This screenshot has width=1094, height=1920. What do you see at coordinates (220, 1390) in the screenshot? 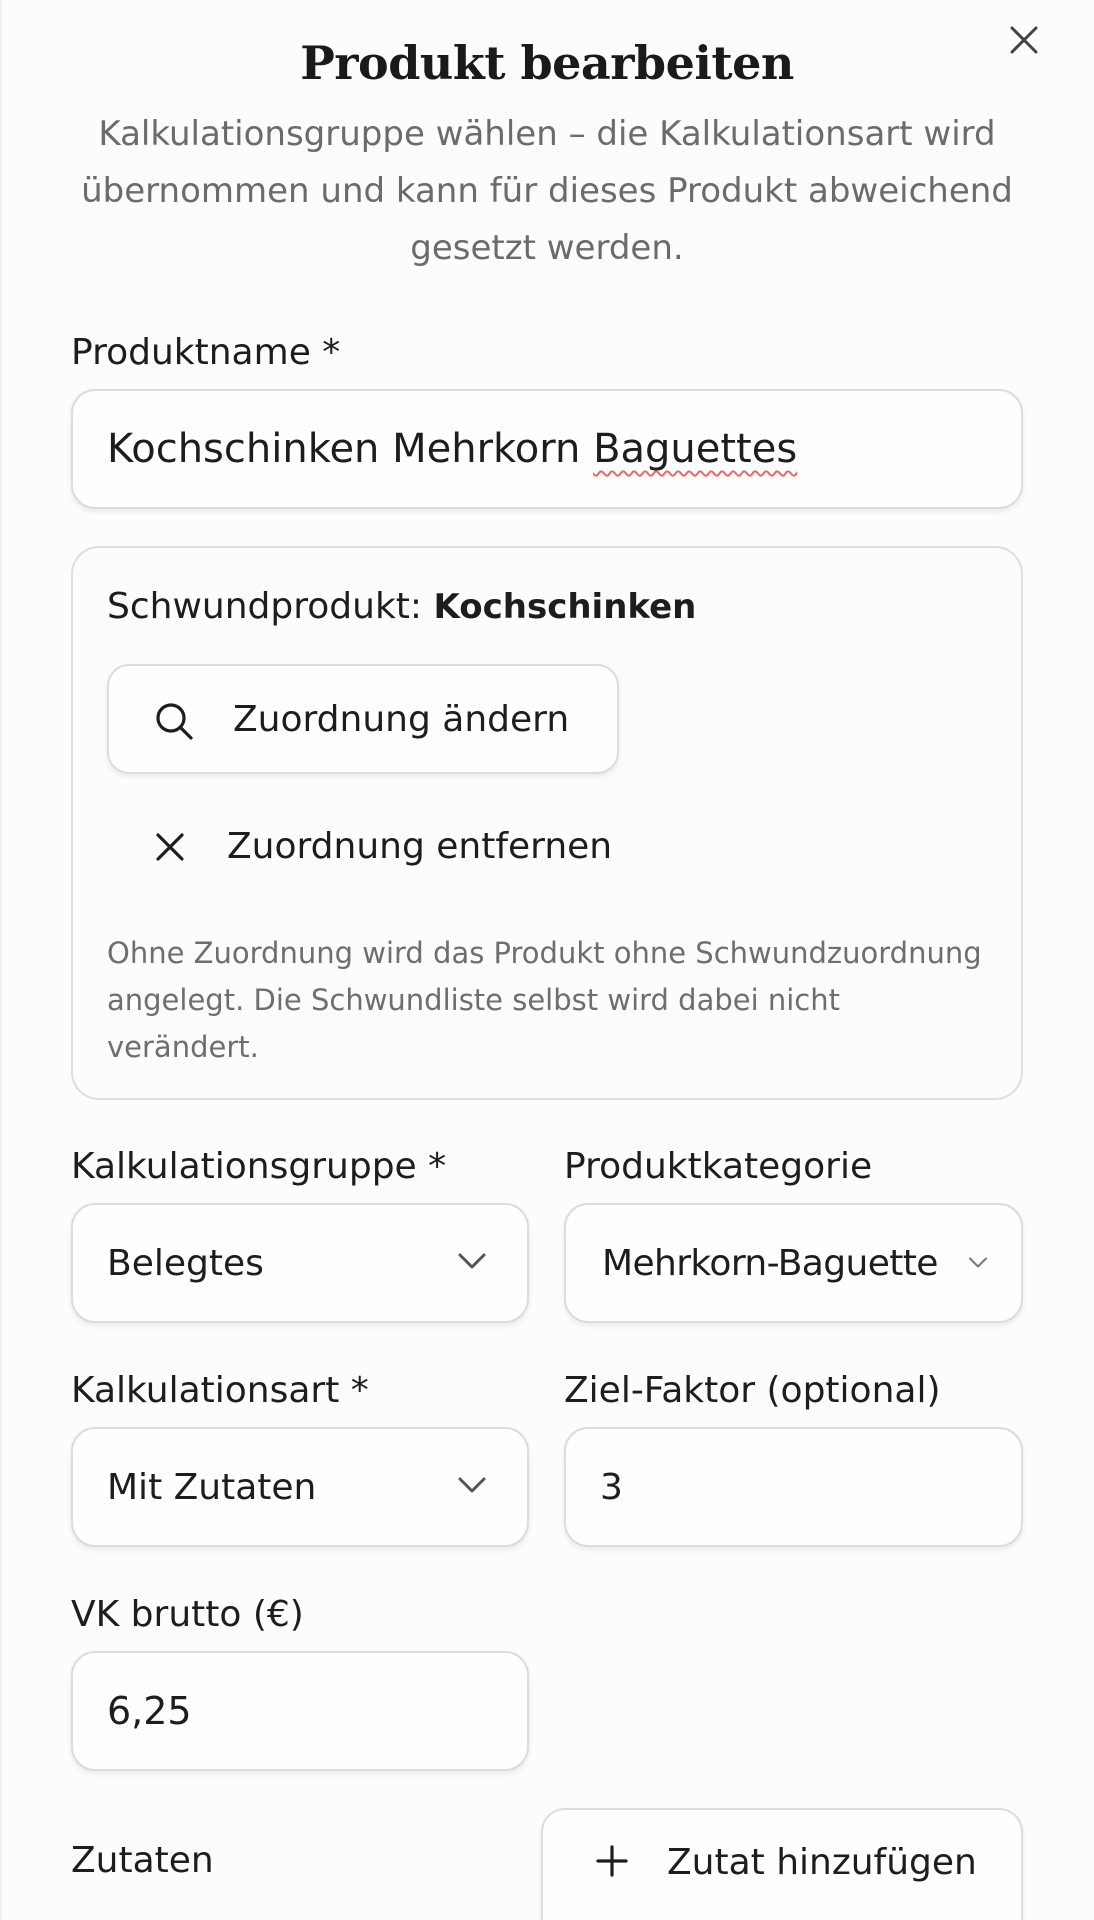
I see `calc-type-label: Kalkulationsart *` at bounding box center [220, 1390].